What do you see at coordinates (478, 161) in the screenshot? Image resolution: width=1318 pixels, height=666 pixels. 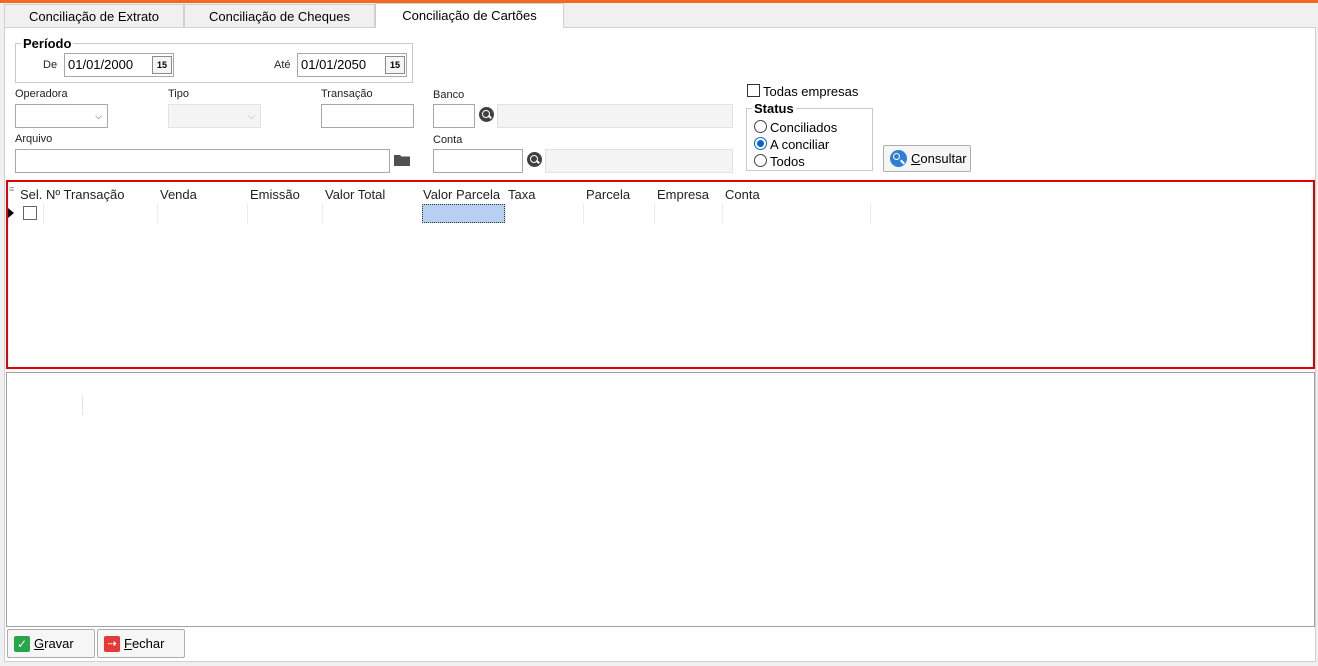 I see `conta-code-input` at bounding box center [478, 161].